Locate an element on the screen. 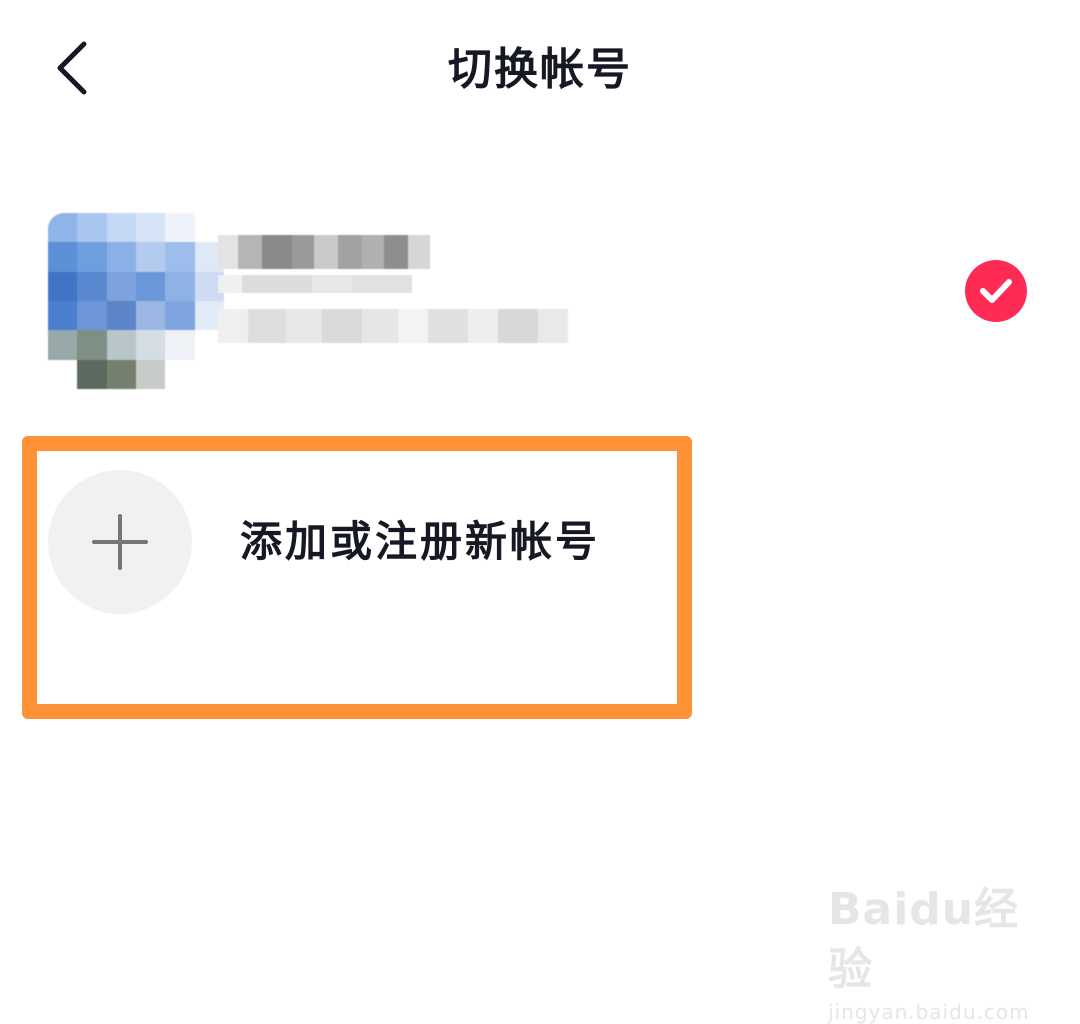  add-account-button: 添加或注册新帐号 is located at coordinates (350, 542).